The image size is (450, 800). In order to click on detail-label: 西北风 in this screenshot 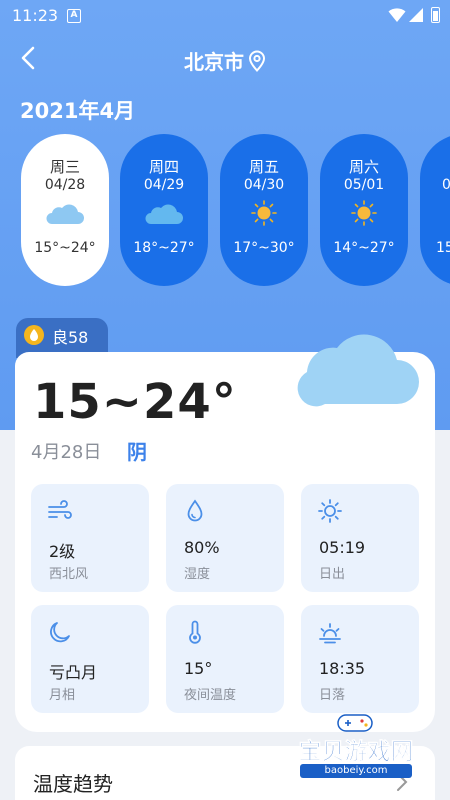, I will do `click(69, 574)`.